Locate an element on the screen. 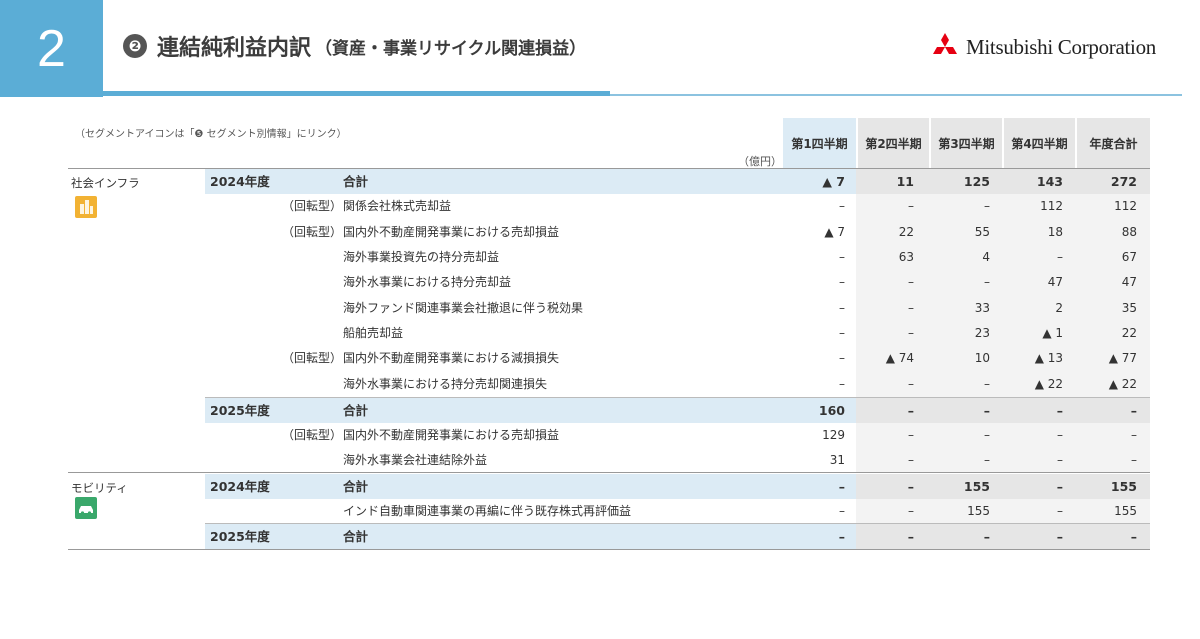 This screenshot has width=1200, height=639. segment-icon-note: （セグメントアイコンは「❺ セグメント別情報」にリンク） is located at coordinates (211, 134).